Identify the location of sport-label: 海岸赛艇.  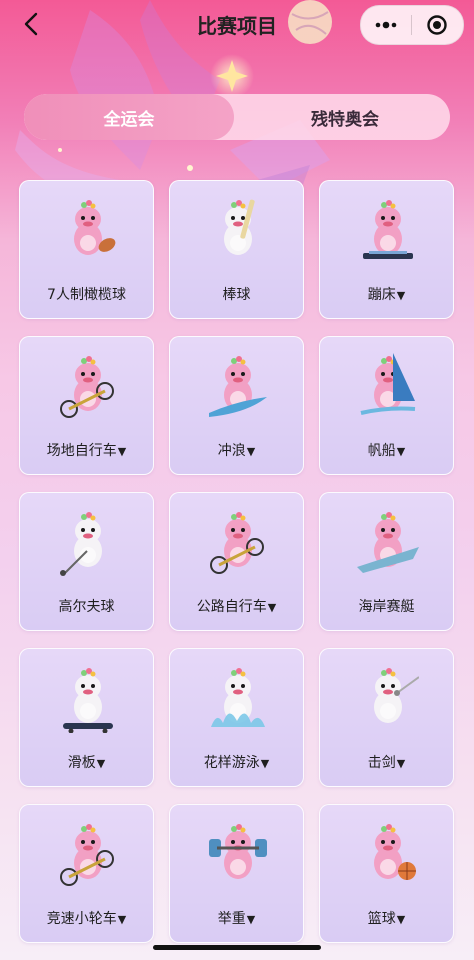
(386, 606).